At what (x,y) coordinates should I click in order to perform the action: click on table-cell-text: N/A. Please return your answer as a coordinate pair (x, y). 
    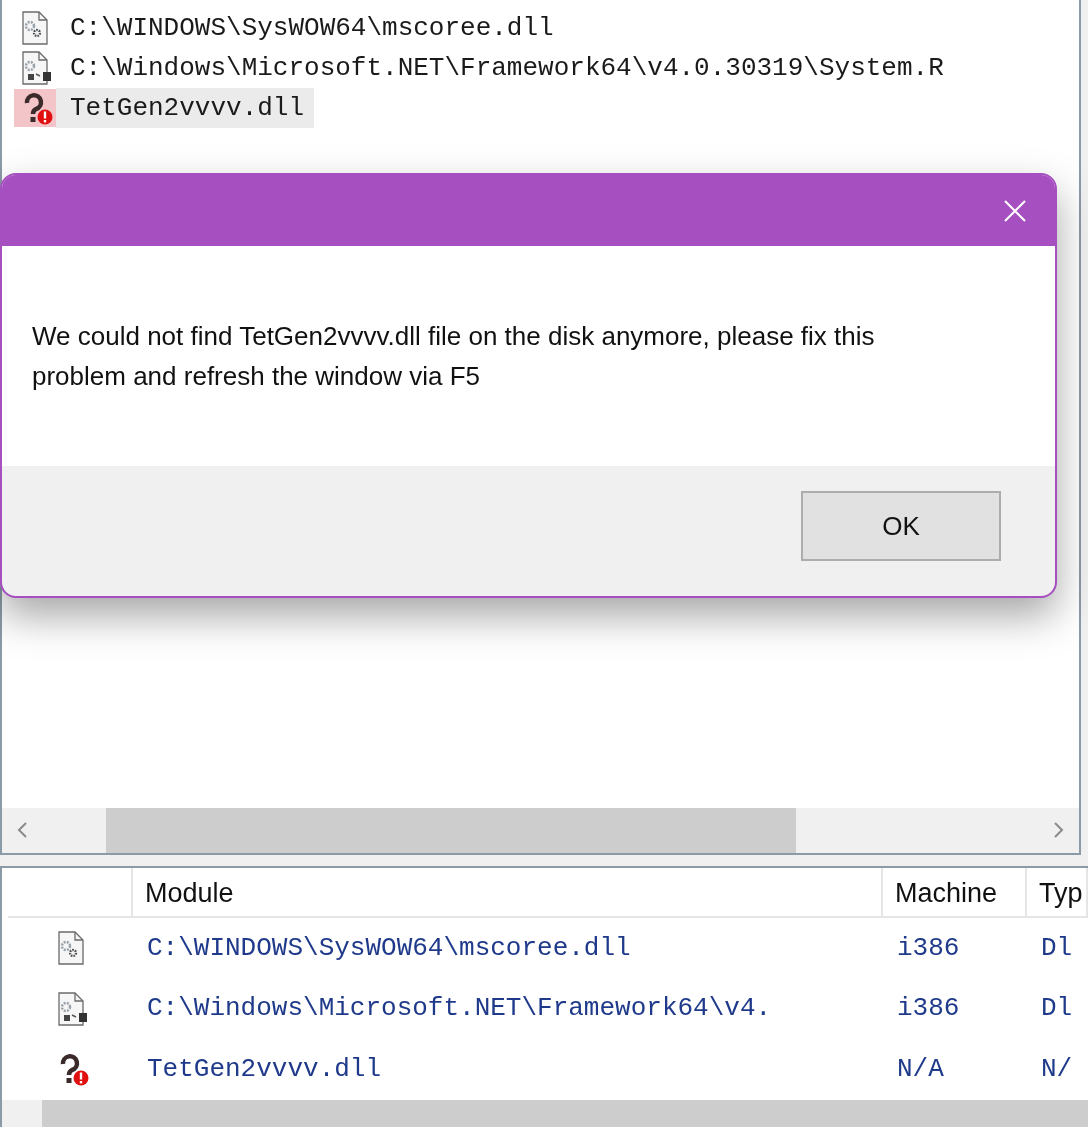
    Looking at the image, I should click on (920, 1069).